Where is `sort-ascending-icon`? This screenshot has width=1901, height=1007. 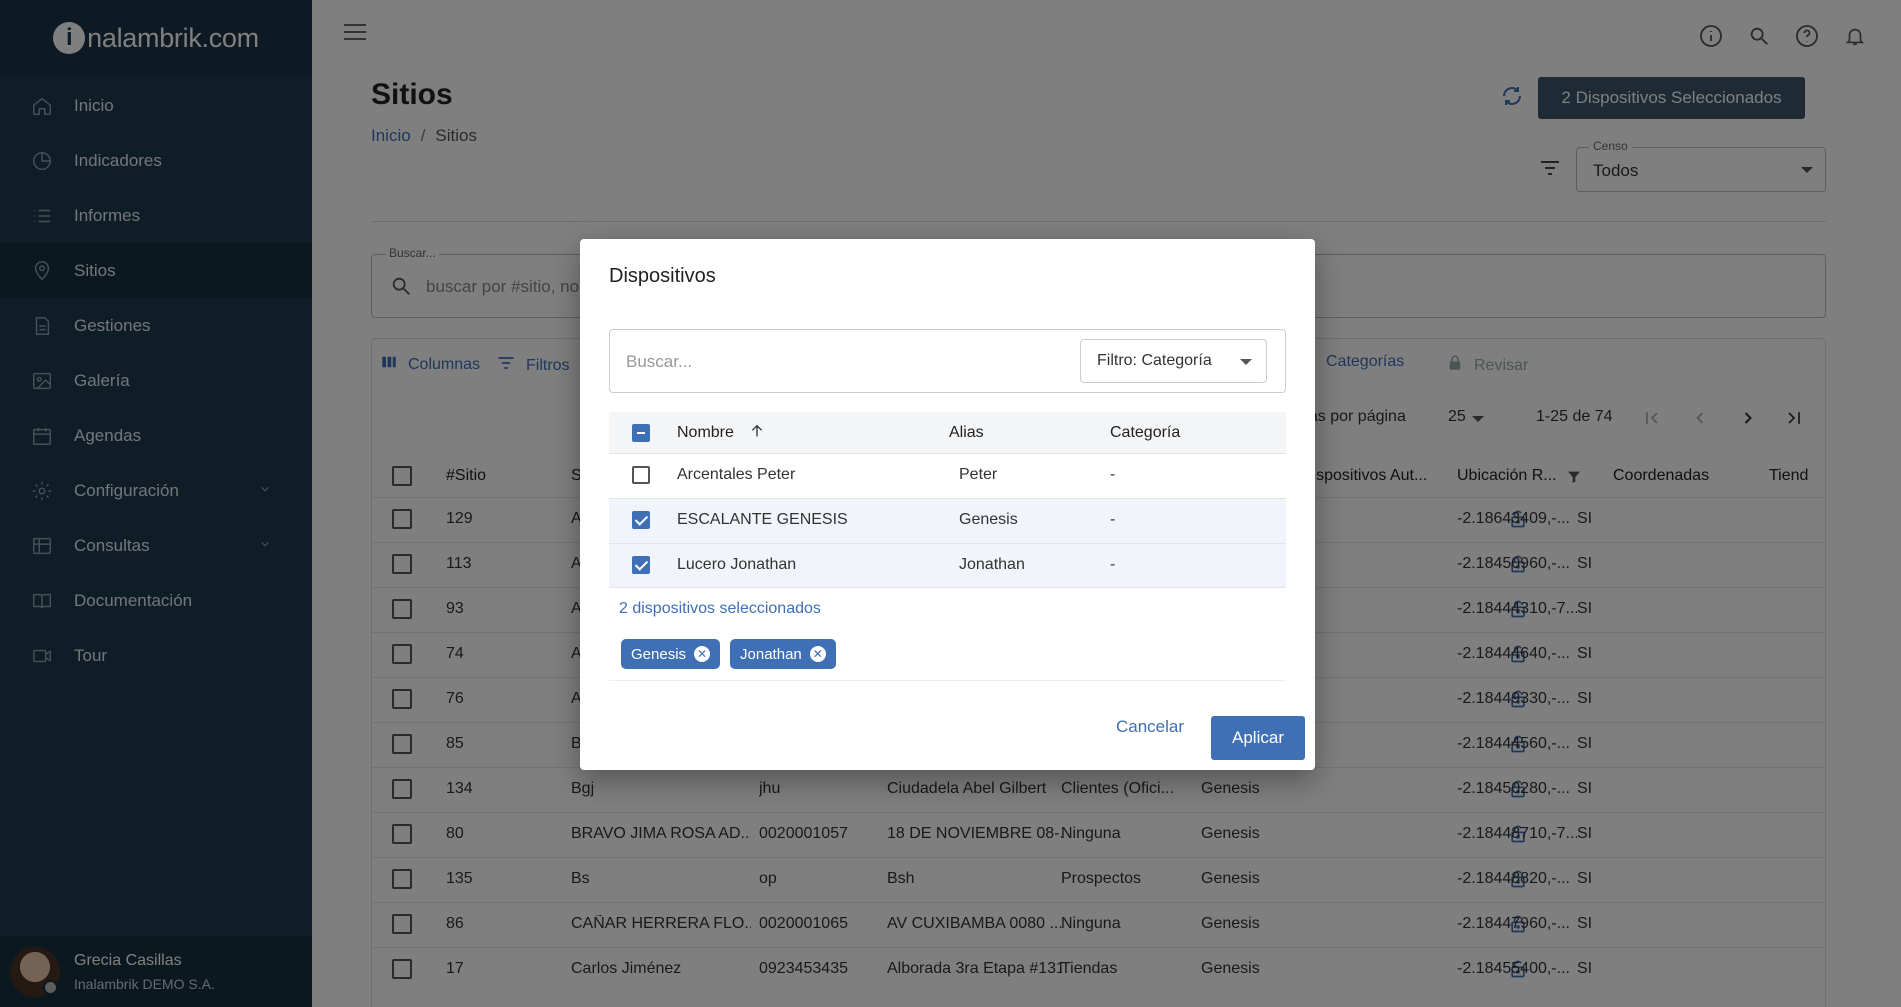 sort-ascending-icon is located at coordinates (757, 433).